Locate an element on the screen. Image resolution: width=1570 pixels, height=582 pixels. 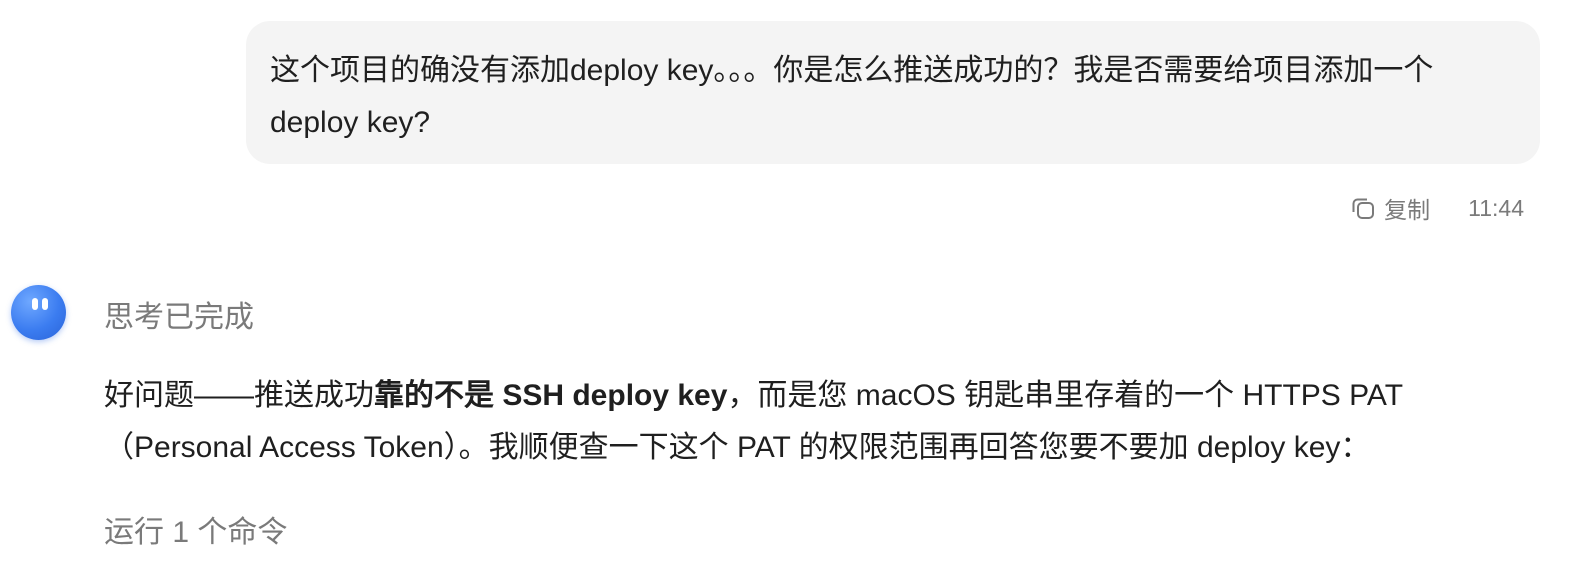
answer-text-part-1: 好问题——推送成功 is located at coordinates (239, 395).